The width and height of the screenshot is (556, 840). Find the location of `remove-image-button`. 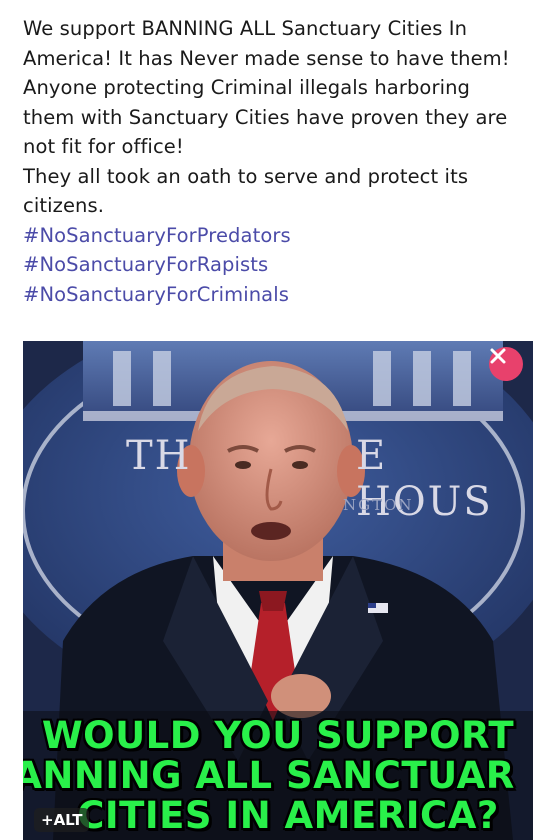

remove-image-button is located at coordinates (506, 364).